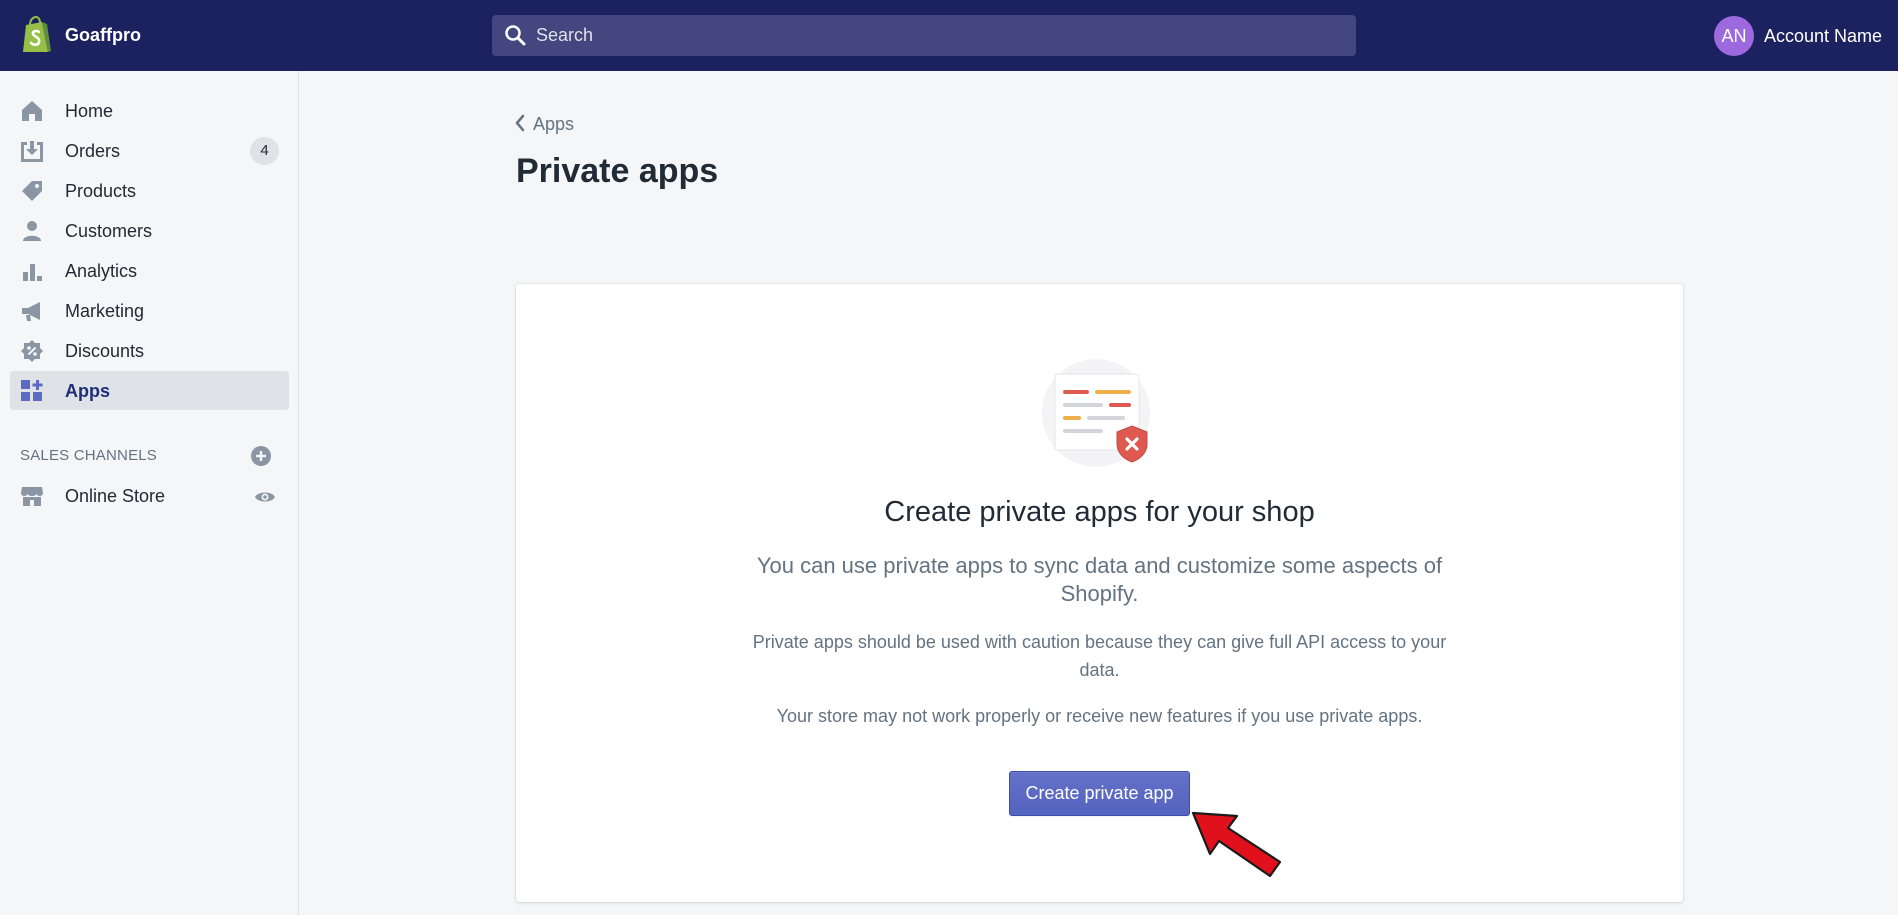 This screenshot has height=915, width=1898. What do you see at coordinates (1096, 413) in the screenshot?
I see `private-apps-illustration-icon` at bounding box center [1096, 413].